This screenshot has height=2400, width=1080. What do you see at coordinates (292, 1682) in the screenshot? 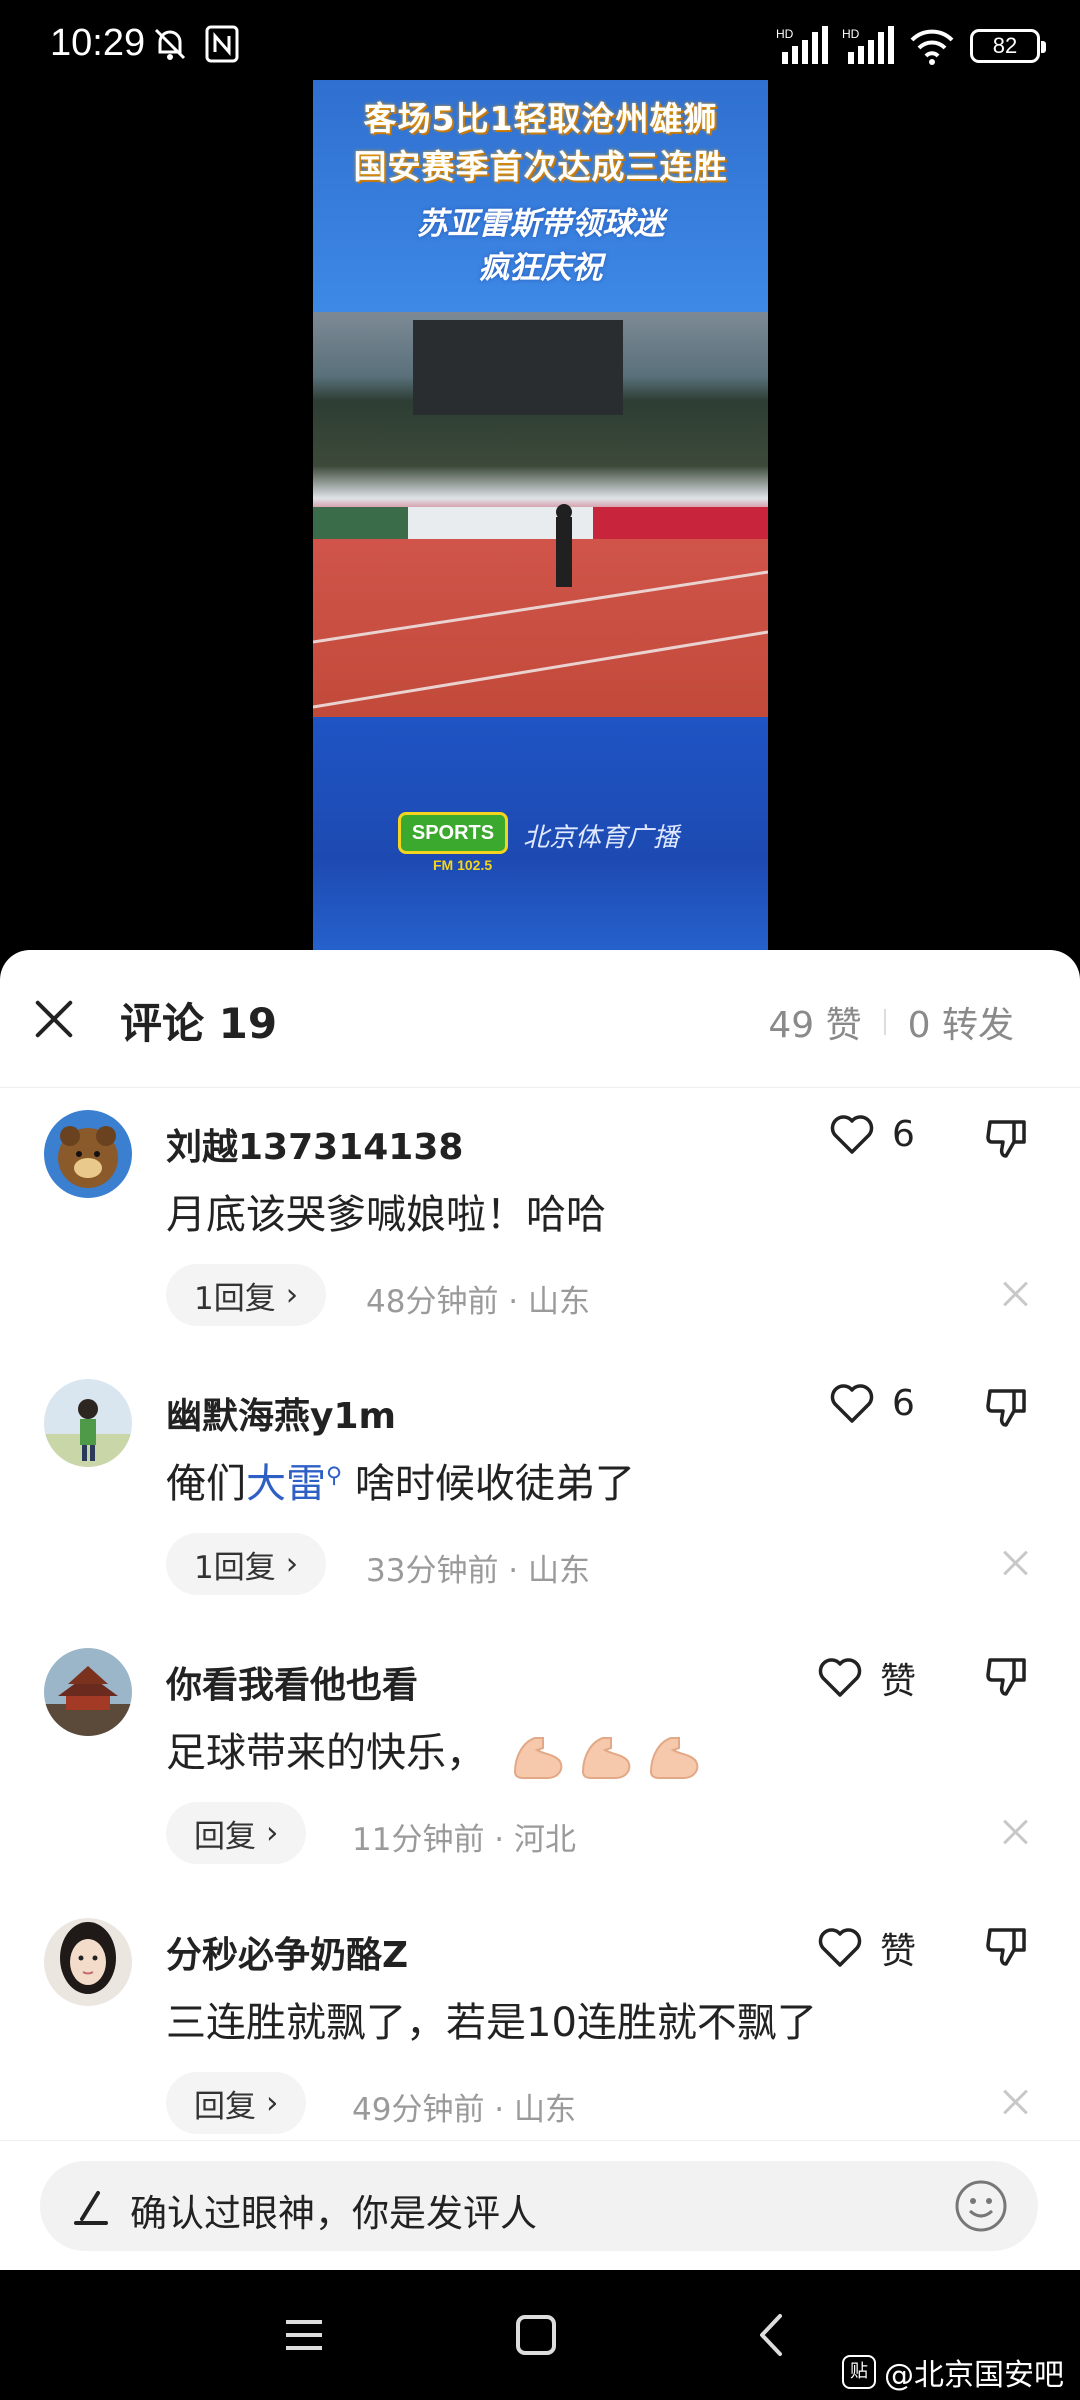
I see `comment-username: 你看我看他也看` at bounding box center [292, 1682].